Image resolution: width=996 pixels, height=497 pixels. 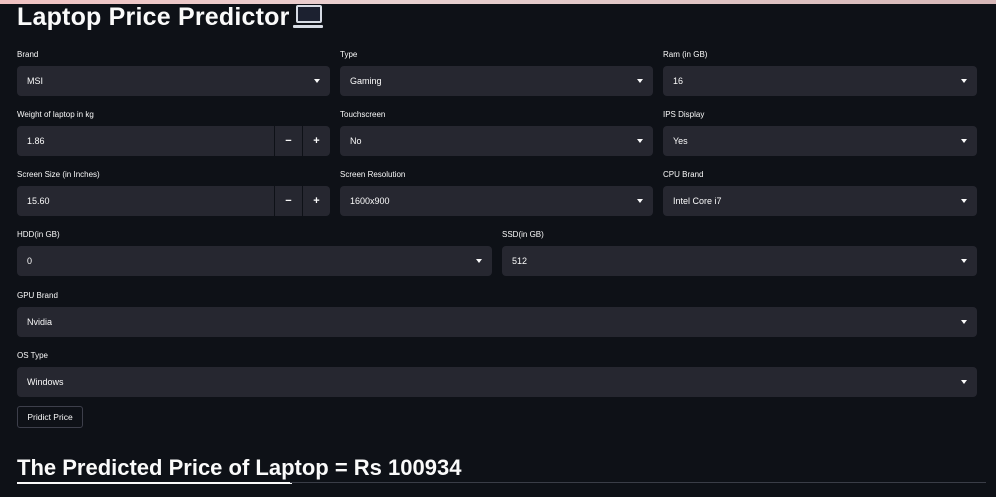 I want to click on ssd-label: SSD(in GB), so click(x=523, y=234).